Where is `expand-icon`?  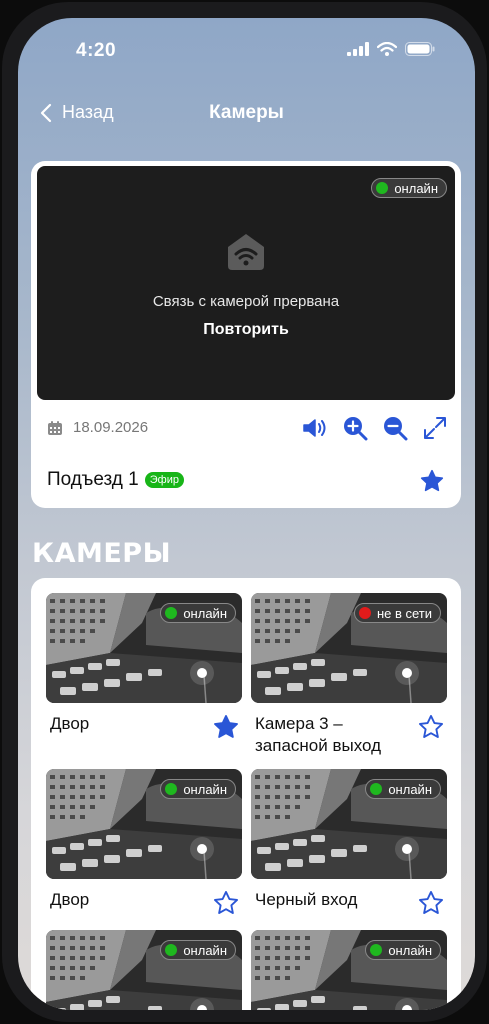
expand-icon is located at coordinates (435, 428).